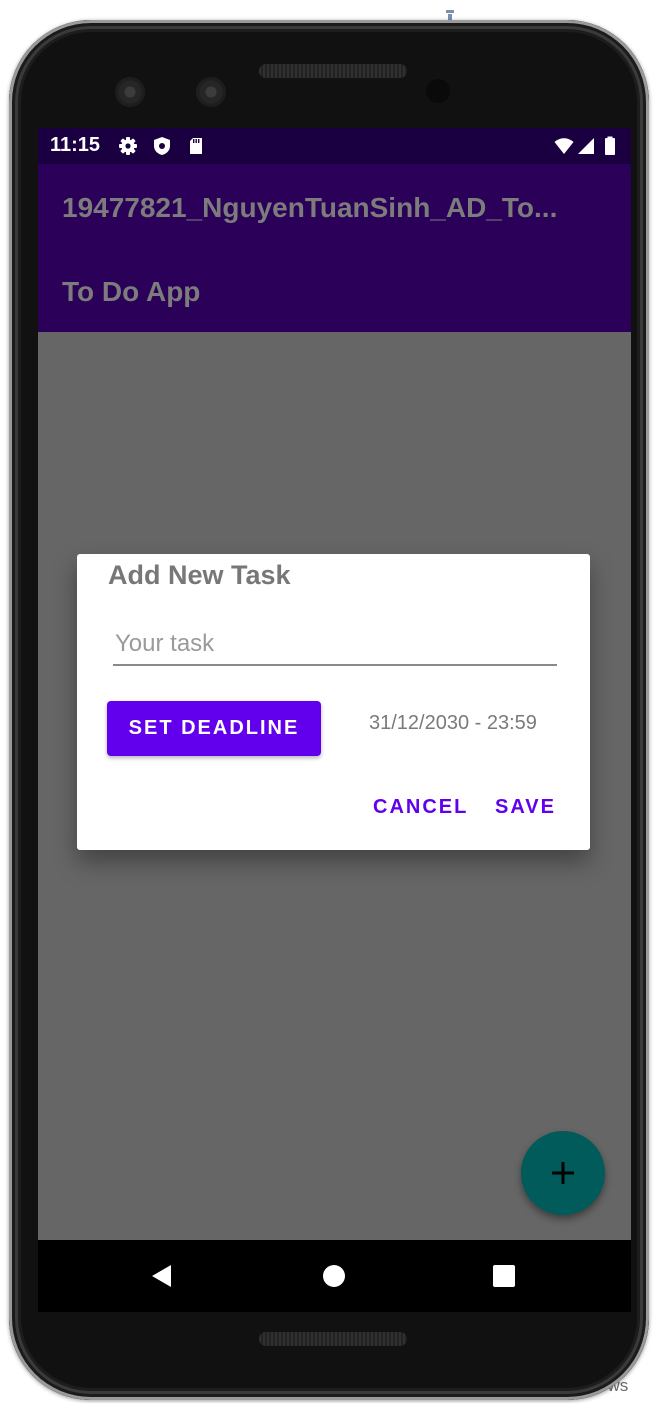 The width and height of the screenshot is (657, 1403). Describe the element at coordinates (131, 291) in the screenshot. I see `app-subtitle: To Do App` at that location.